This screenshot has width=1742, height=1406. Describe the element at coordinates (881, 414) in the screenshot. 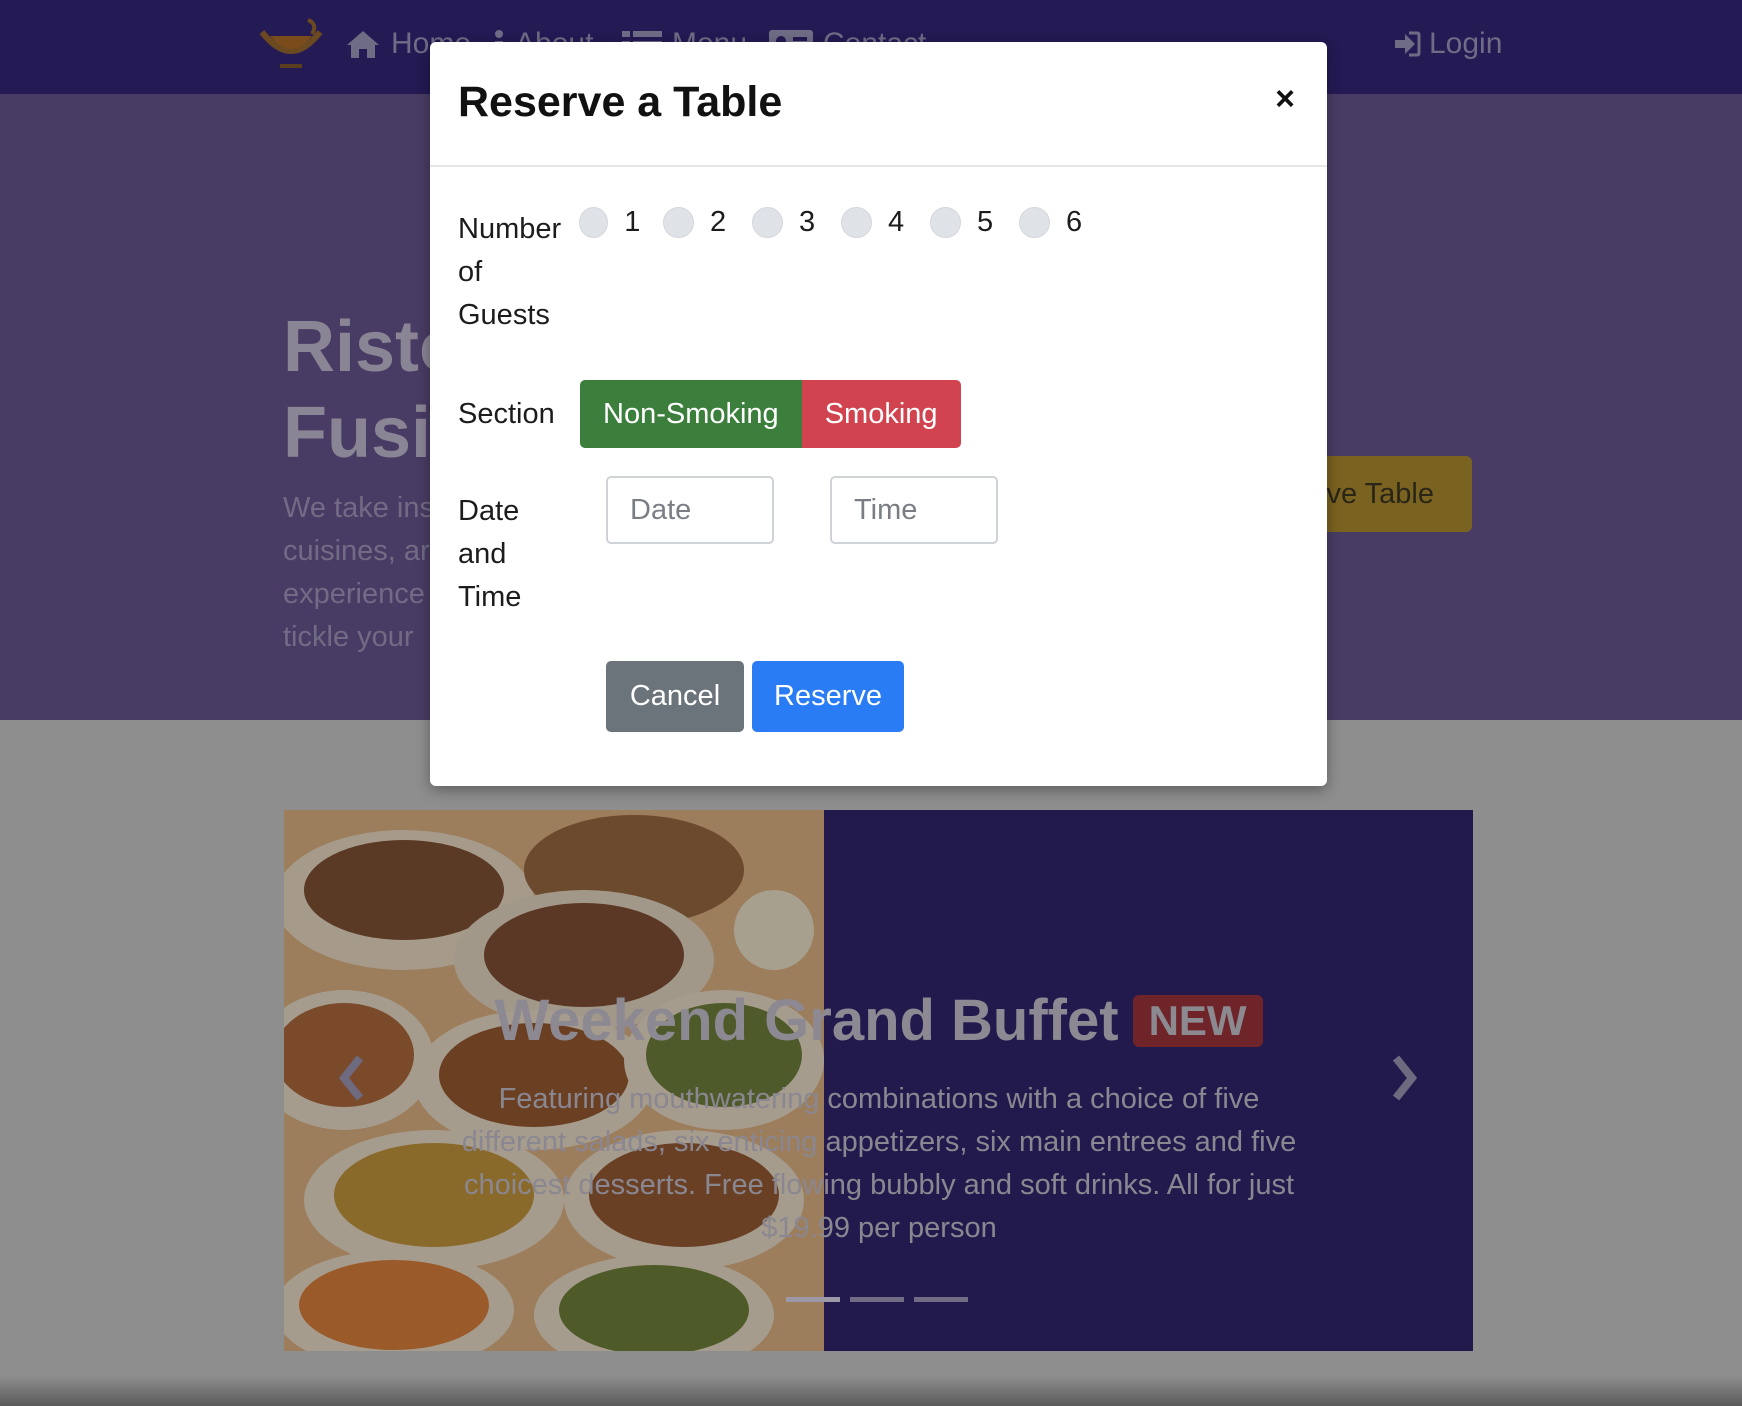

I see `smoking-button: Smoking` at that location.